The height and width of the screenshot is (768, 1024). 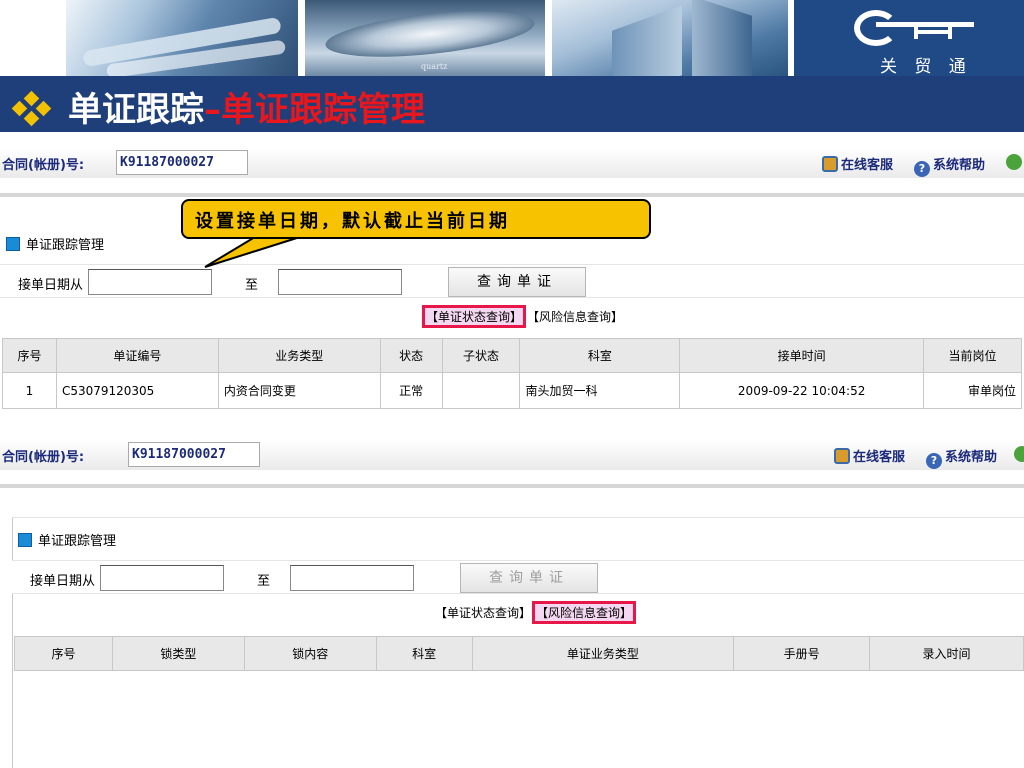 What do you see at coordinates (481, 390) in the screenshot?
I see `table-cell` at bounding box center [481, 390].